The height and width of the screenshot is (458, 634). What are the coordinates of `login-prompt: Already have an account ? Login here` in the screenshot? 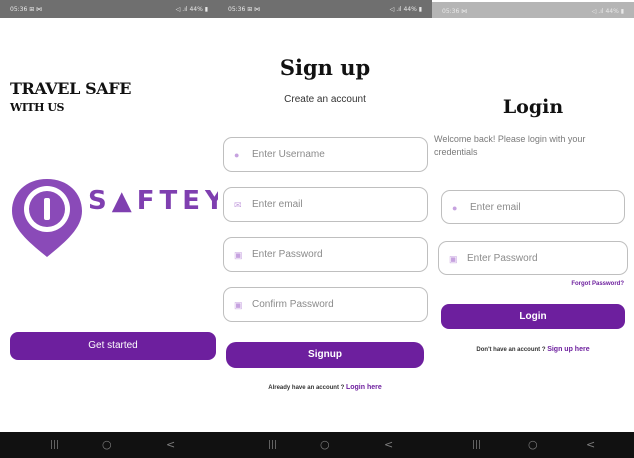 It's located at (325, 387).